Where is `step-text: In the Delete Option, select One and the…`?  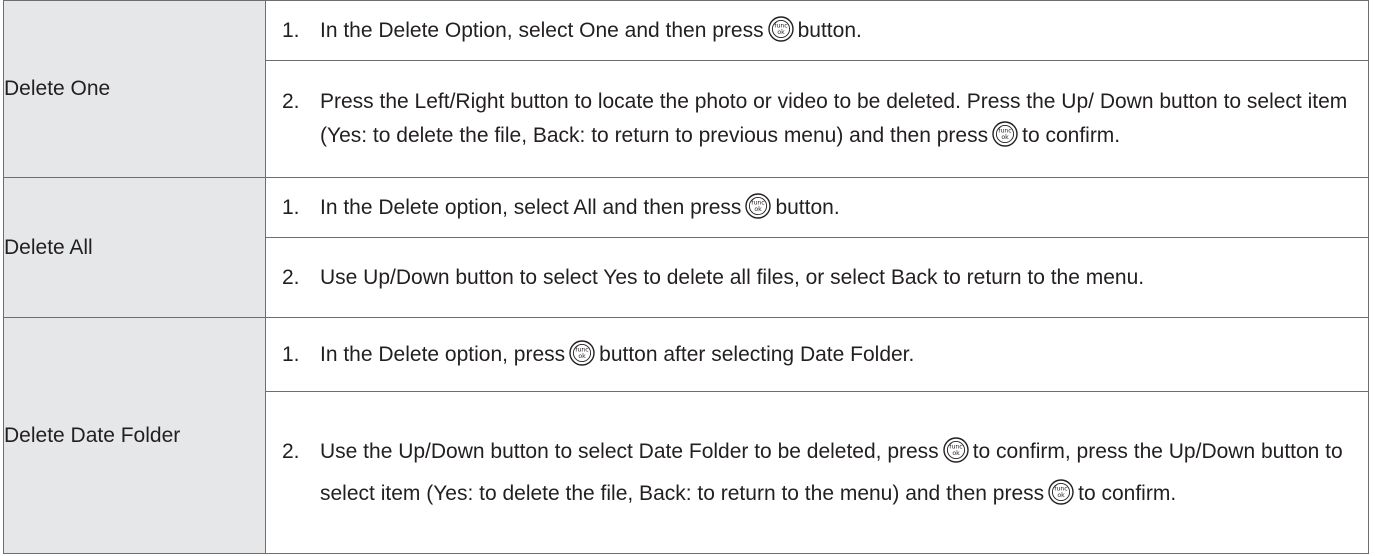 step-text: In the Delete Option, select One and the… is located at coordinates (844, 31).